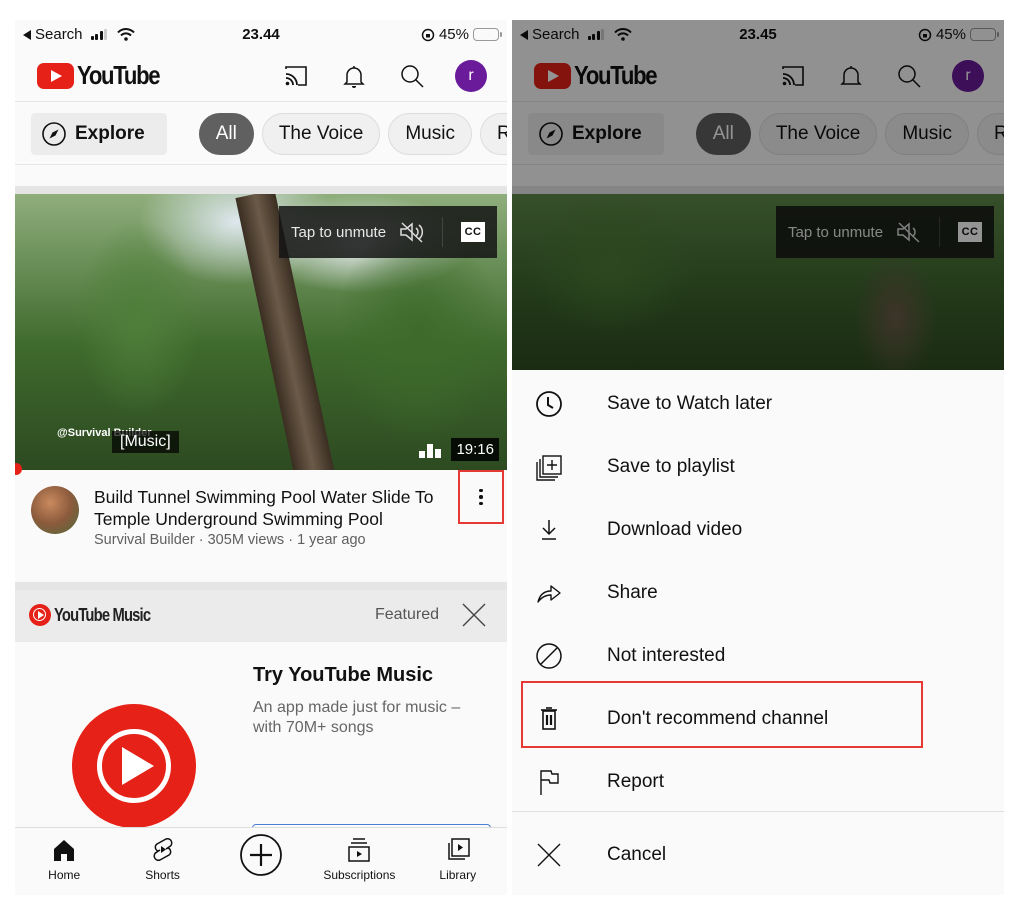 This screenshot has width=1024, height=909. I want to click on menu-save-watch-later: Save to Watch later, so click(758, 403).